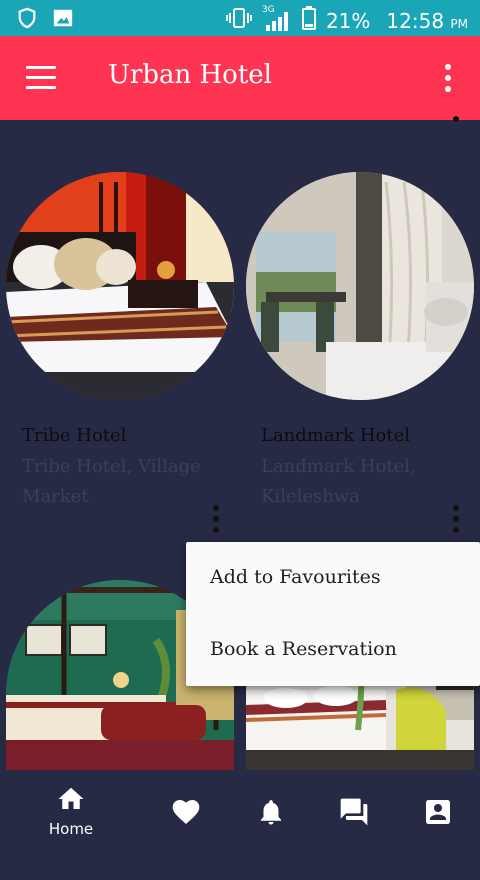 The width and height of the screenshot is (480, 880). I want to click on clock-ampm: PM, so click(459, 23).